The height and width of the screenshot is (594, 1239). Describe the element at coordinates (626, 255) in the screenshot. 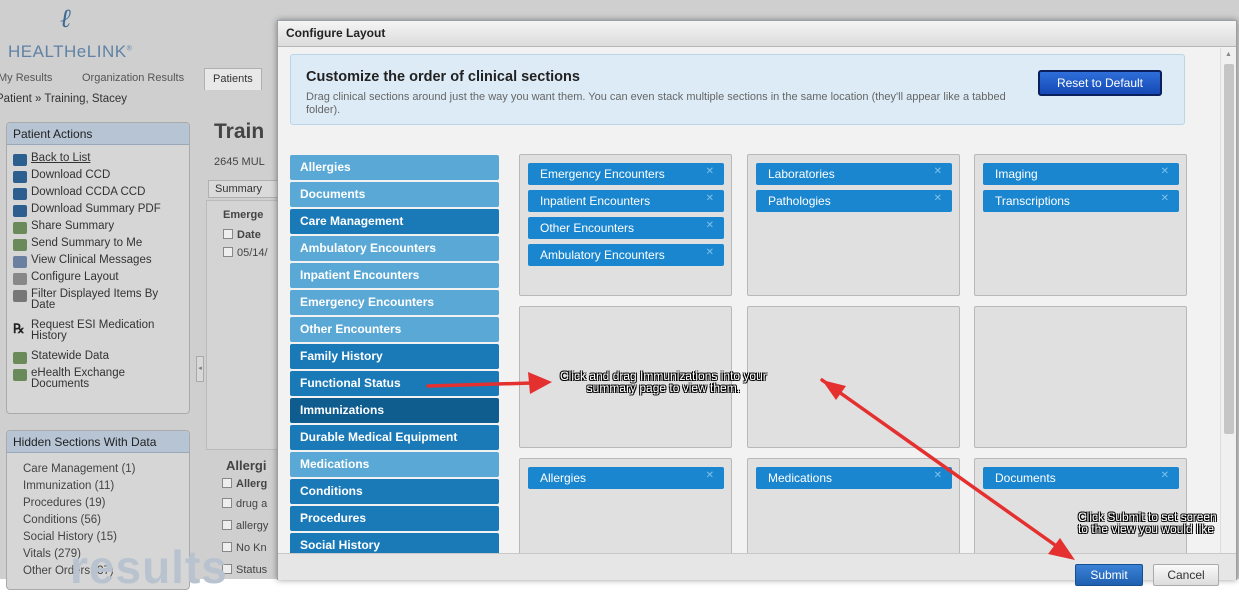

I see `layout-section-chip: Ambulatory Encounters ✕` at that location.